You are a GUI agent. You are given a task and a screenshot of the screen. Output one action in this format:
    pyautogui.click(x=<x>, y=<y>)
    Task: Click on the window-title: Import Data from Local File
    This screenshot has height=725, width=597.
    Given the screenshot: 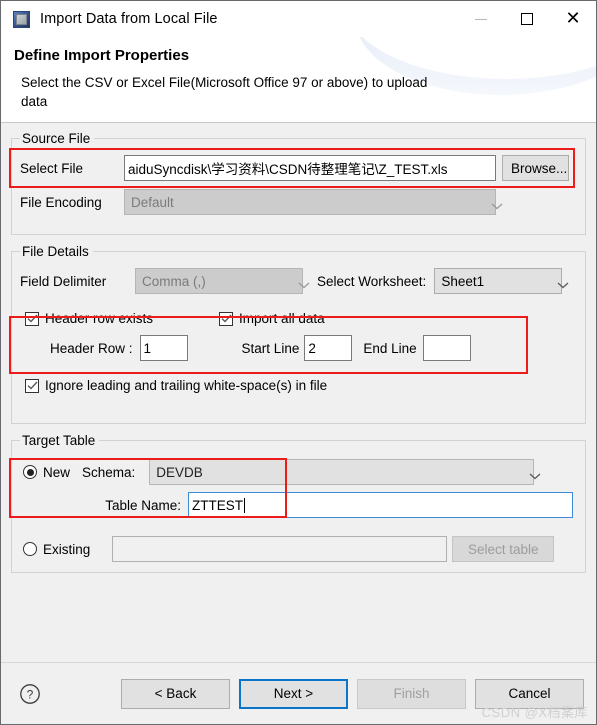 What is the action you would take?
    pyautogui.click(x=129, y=19)
    